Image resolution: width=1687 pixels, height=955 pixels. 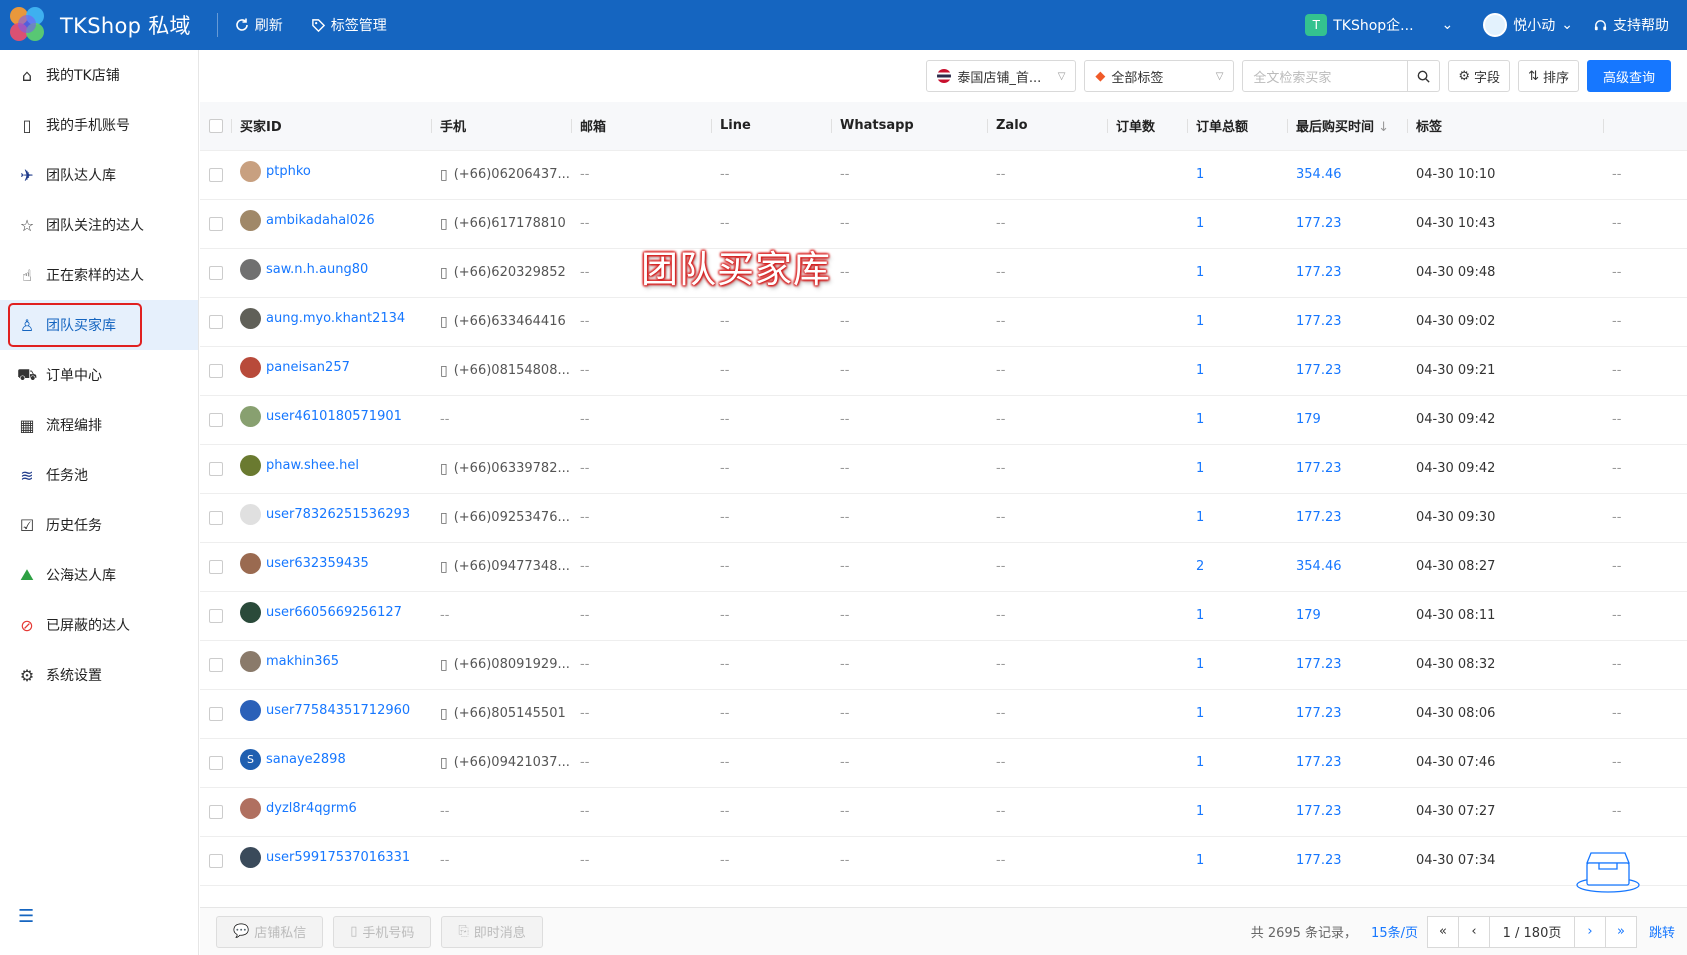 I want to click on help-button: 支持帮助, so click(x=1631, y=25).